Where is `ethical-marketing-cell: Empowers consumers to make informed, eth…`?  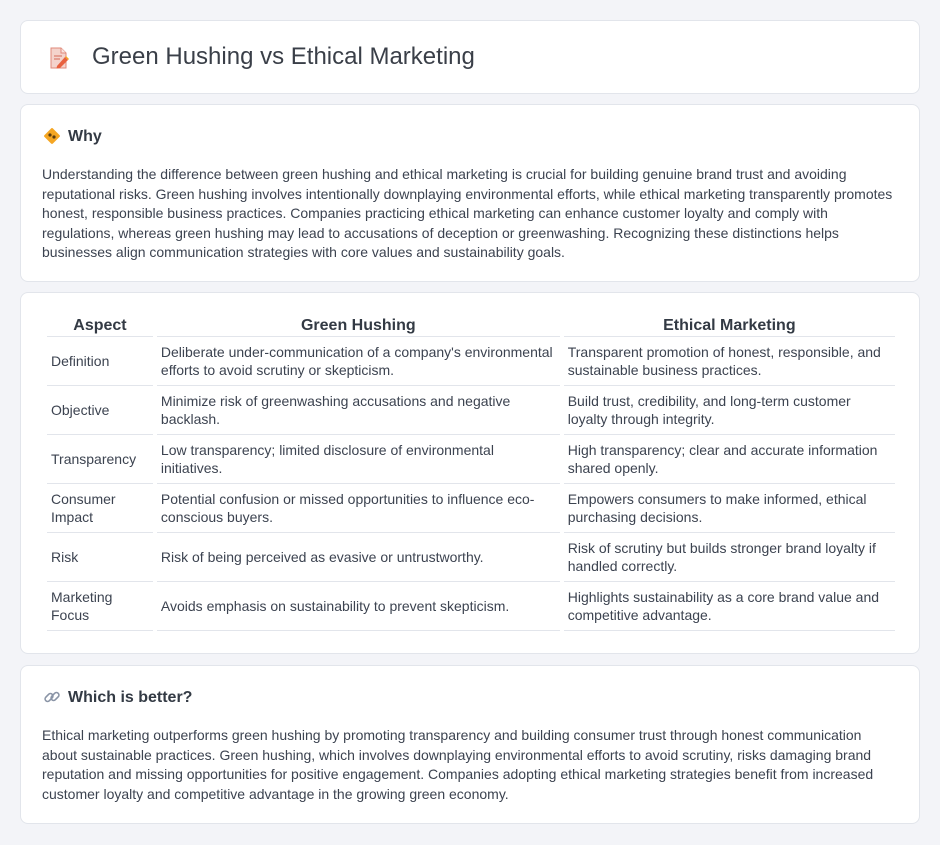 ethical-marketing-cell: Empowers consumers to make informed, eth… is located at coordinates (729, 508).